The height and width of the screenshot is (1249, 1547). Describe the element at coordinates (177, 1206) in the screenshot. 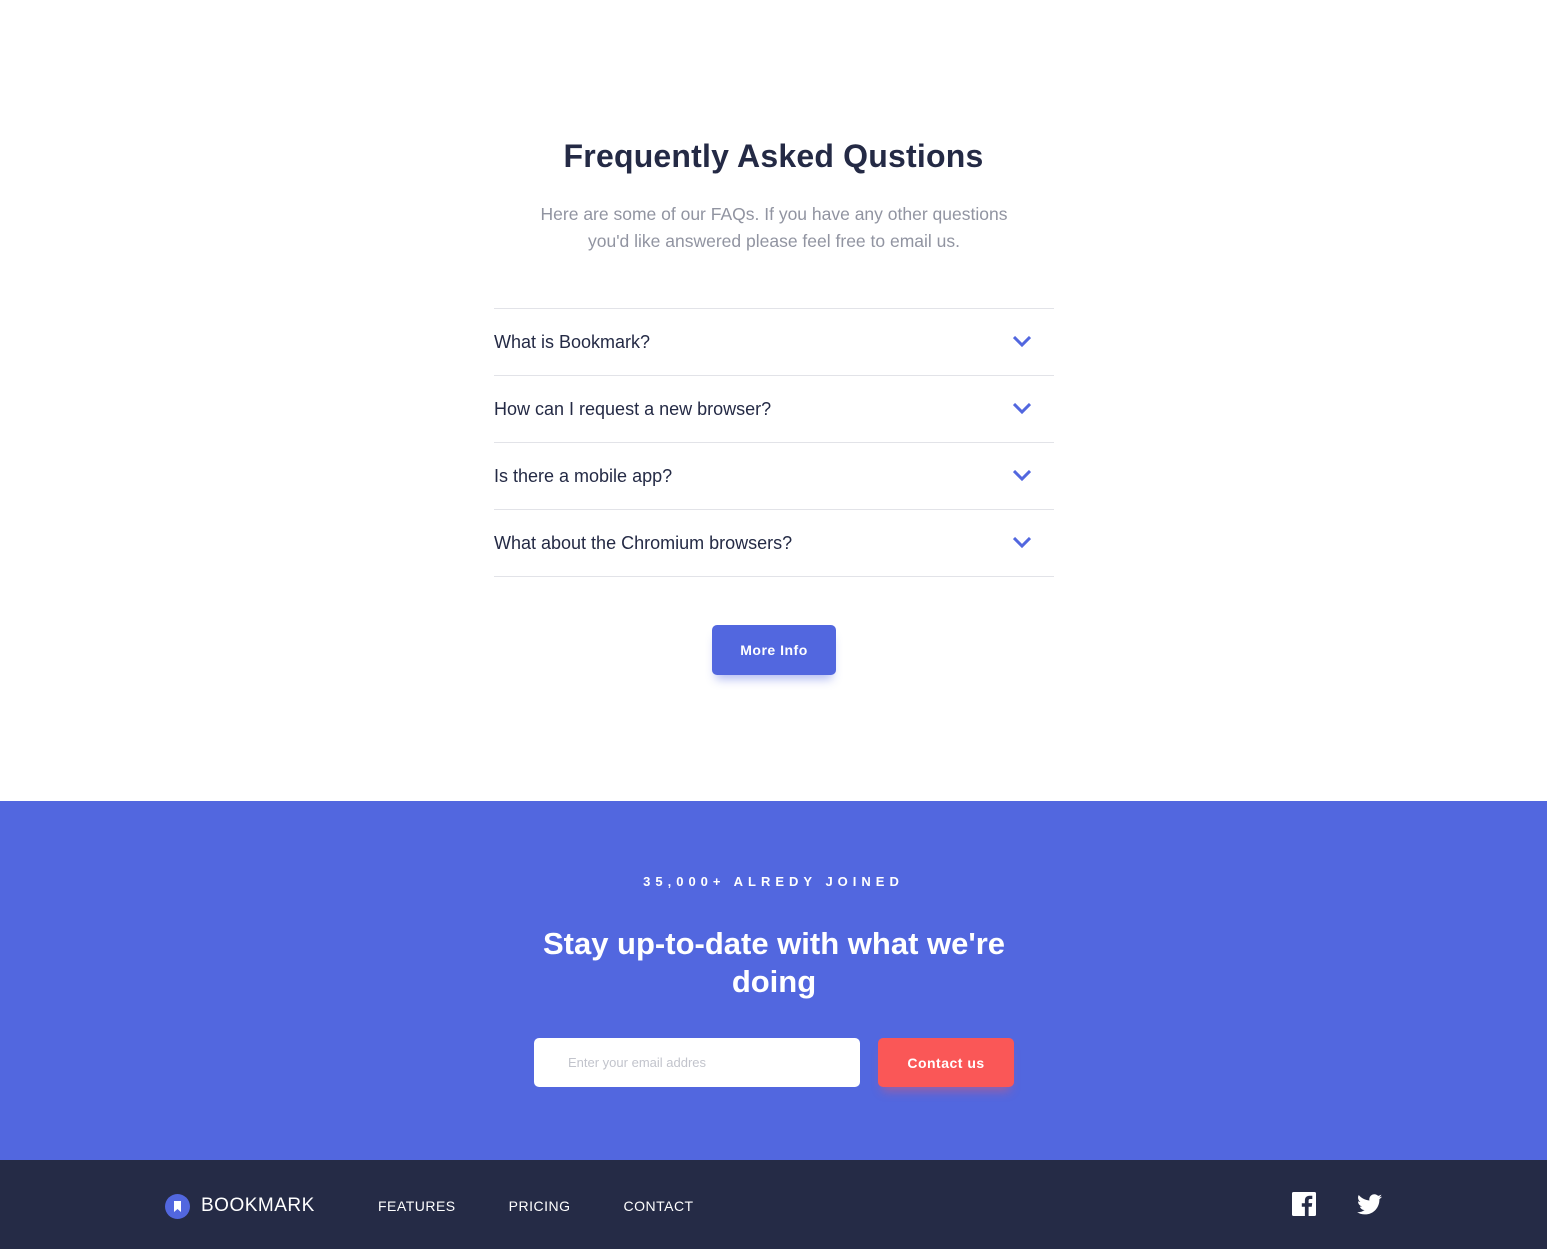

I see `bookmark-logo-icon` at that location.